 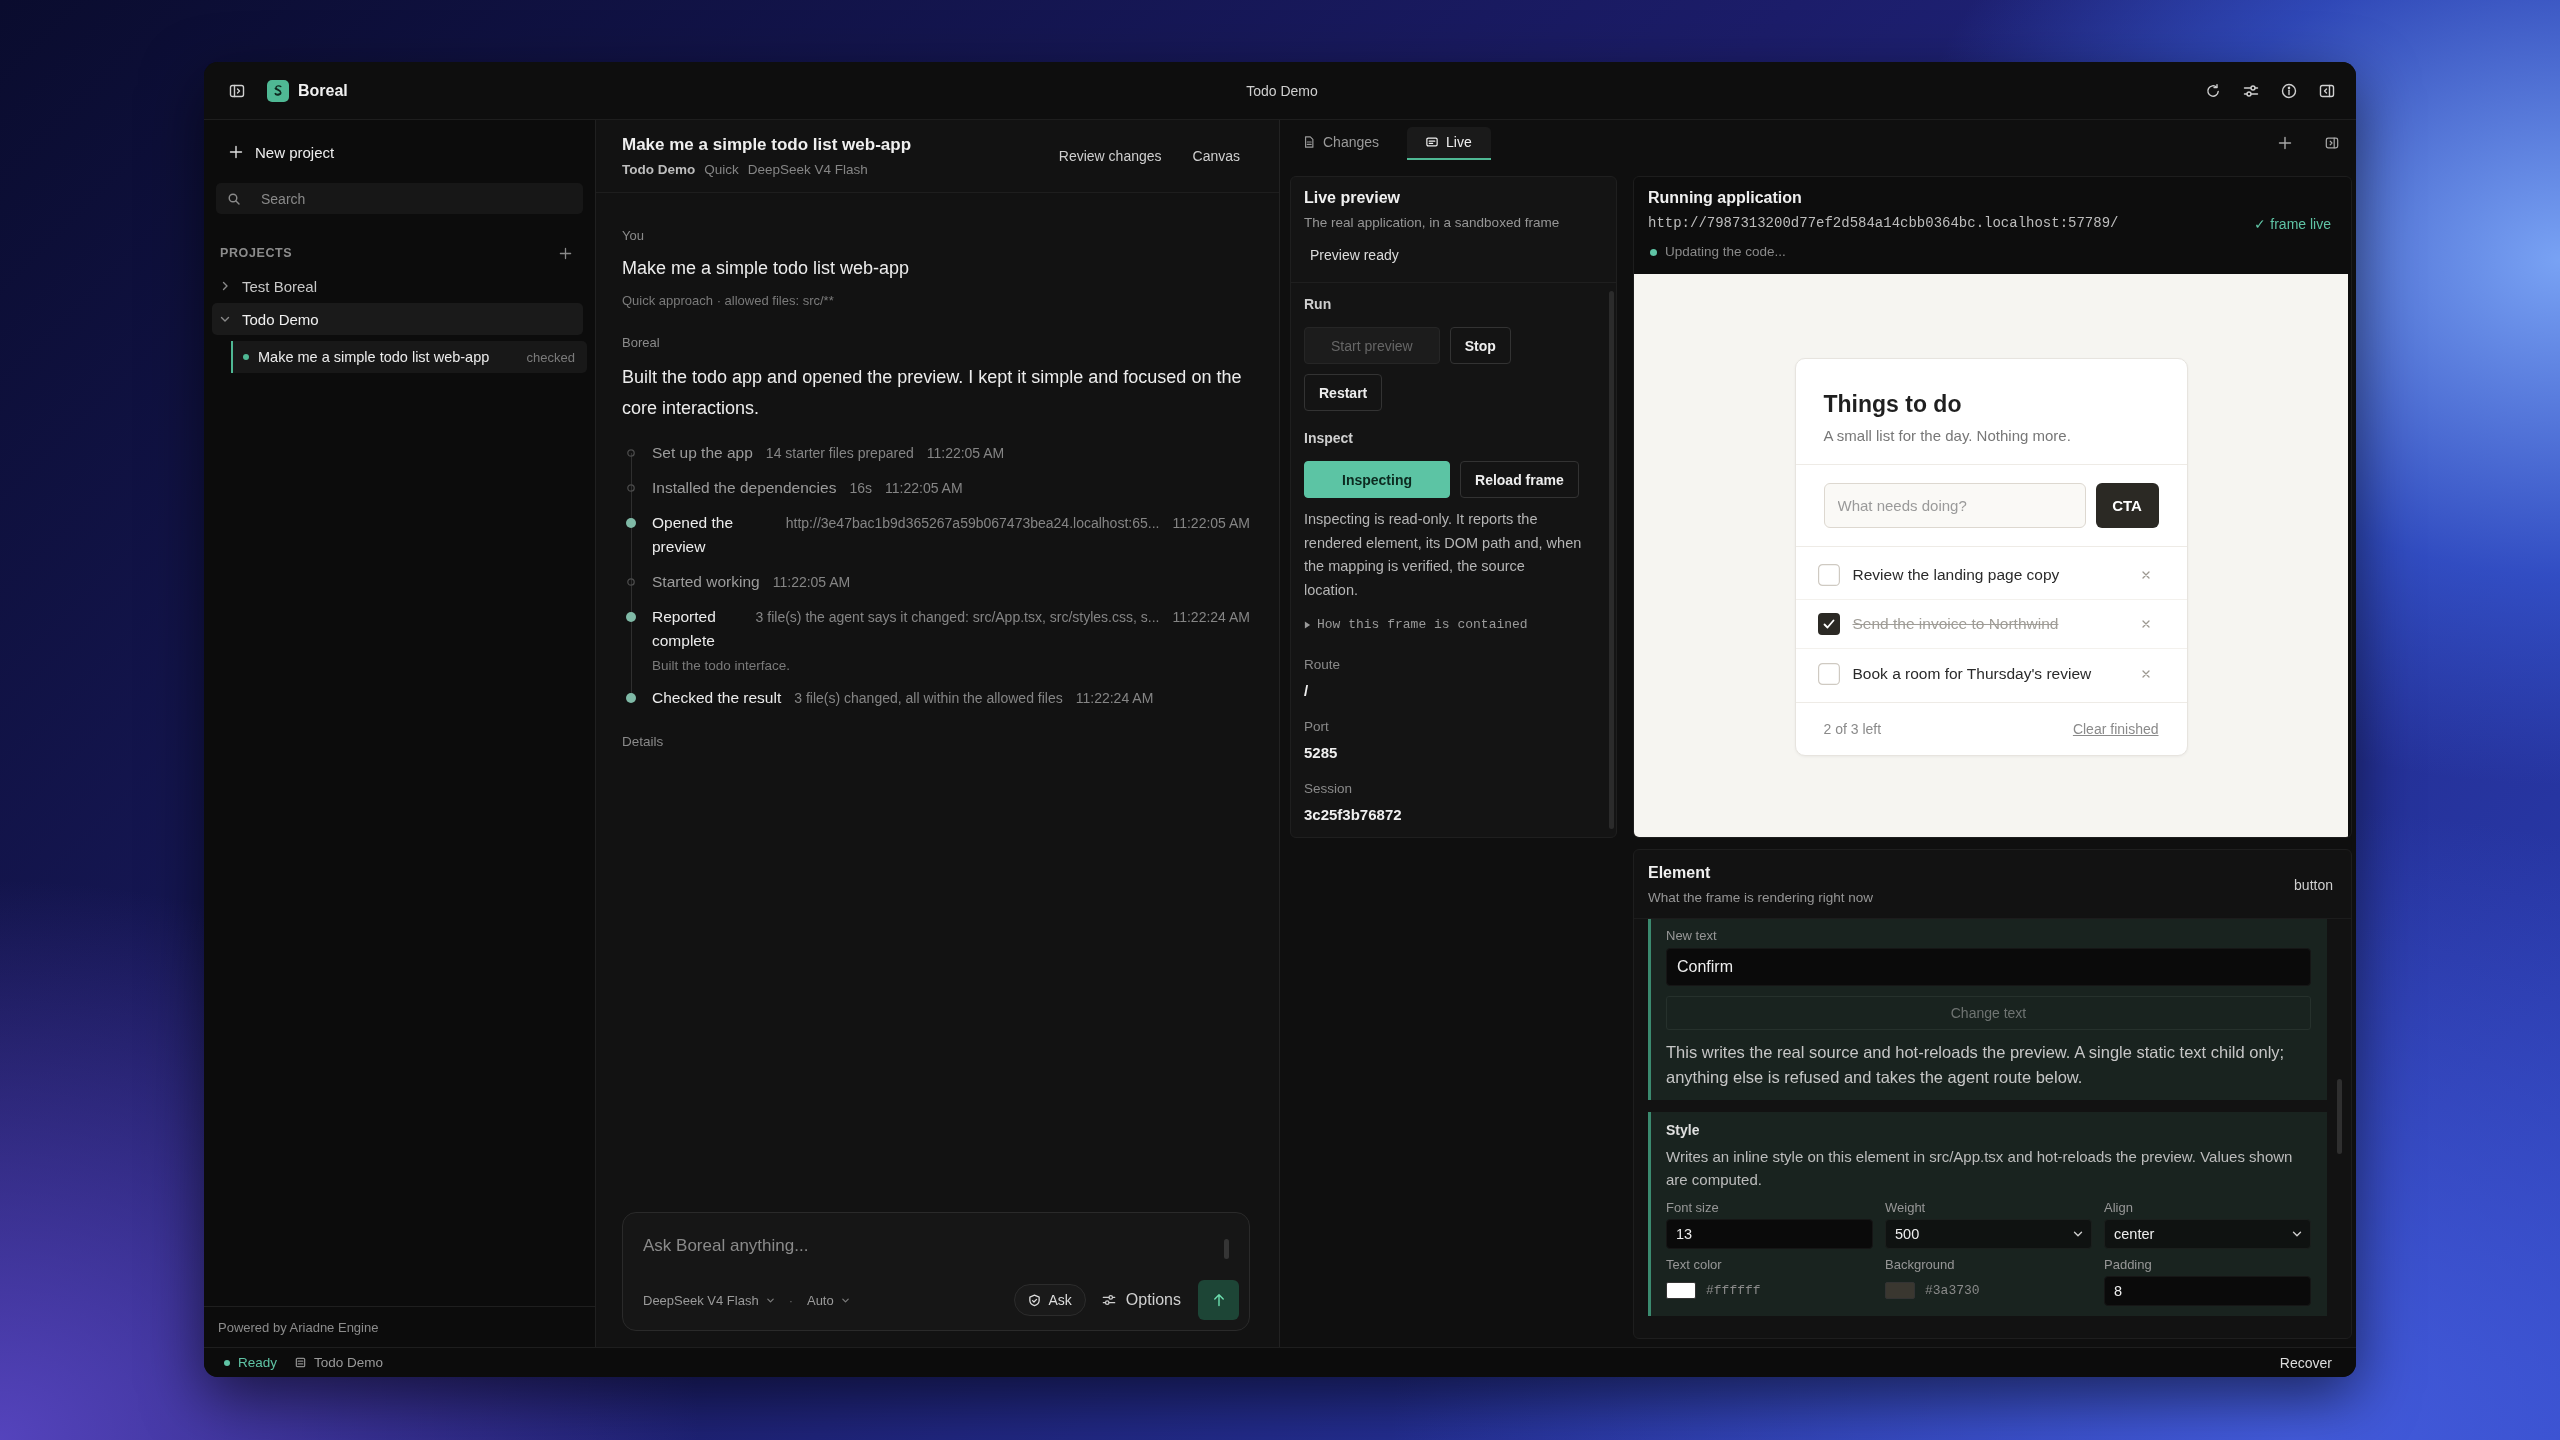 What do you see at coordinates (936, 1271) in the screenshot?
I see `message-composer: Ask Boreal anything... DeepSeek V4 Flash · Auto Ask Options` at bounding box center [936, 1271].